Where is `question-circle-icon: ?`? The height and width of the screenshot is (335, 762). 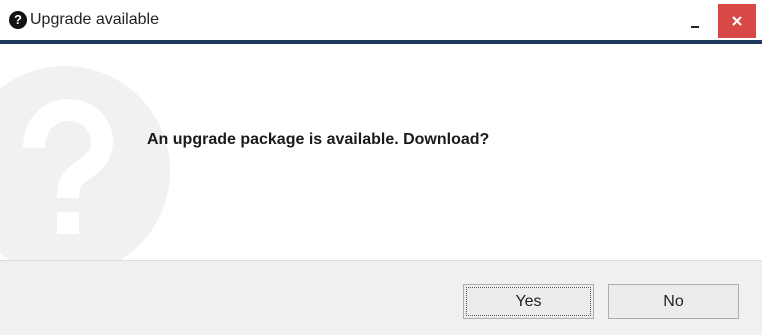 question-circle-icon: ? is located at coordinates (18, 20).